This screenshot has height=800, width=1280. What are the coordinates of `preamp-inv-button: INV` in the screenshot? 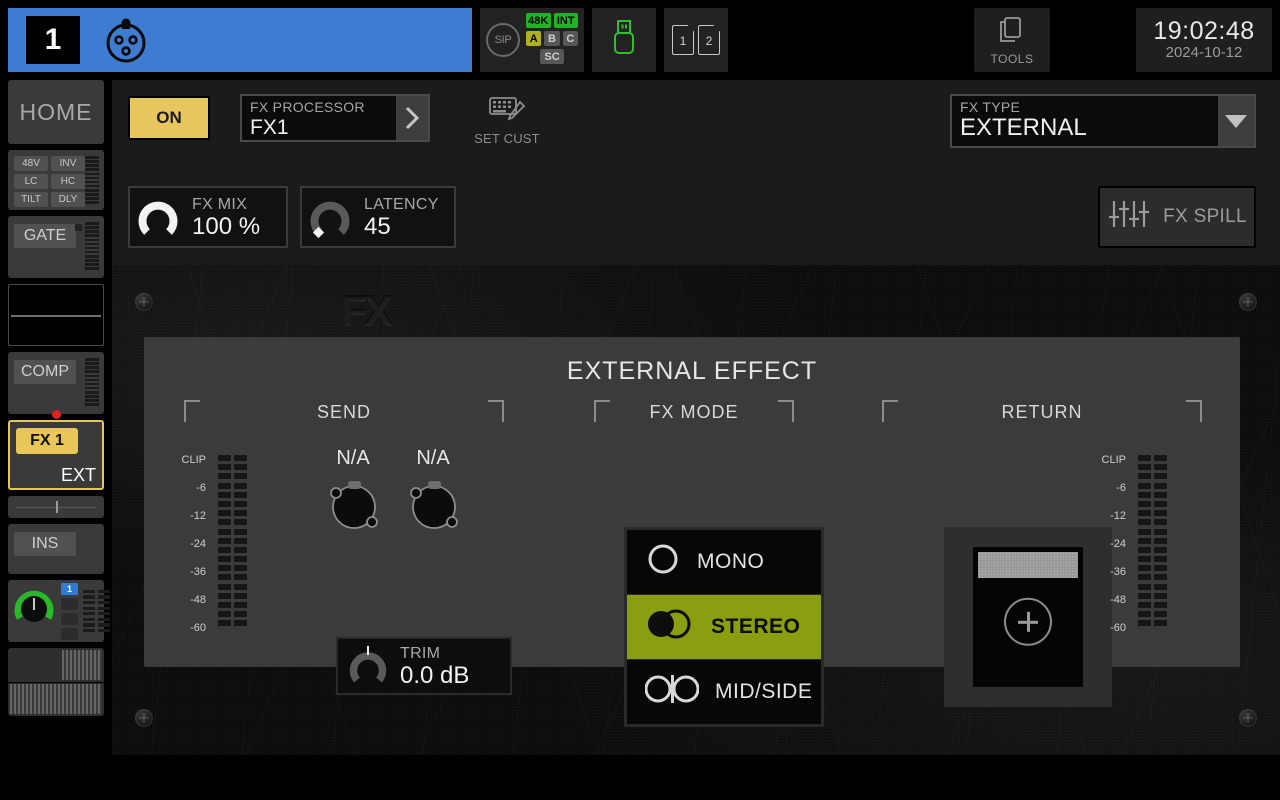 It's located at (68, 163).